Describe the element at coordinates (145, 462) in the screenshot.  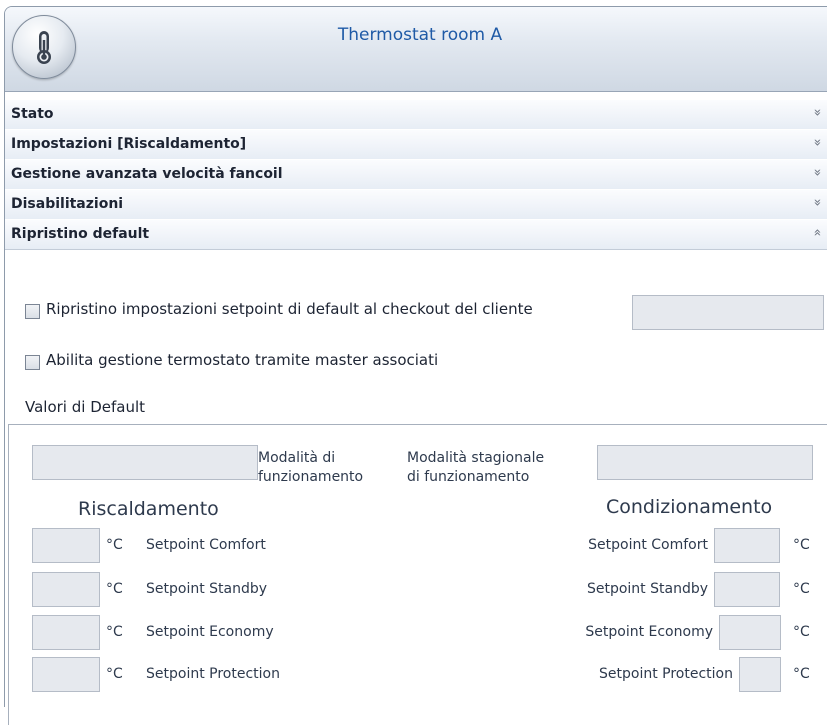
I see `operating-mode-field` at that location.